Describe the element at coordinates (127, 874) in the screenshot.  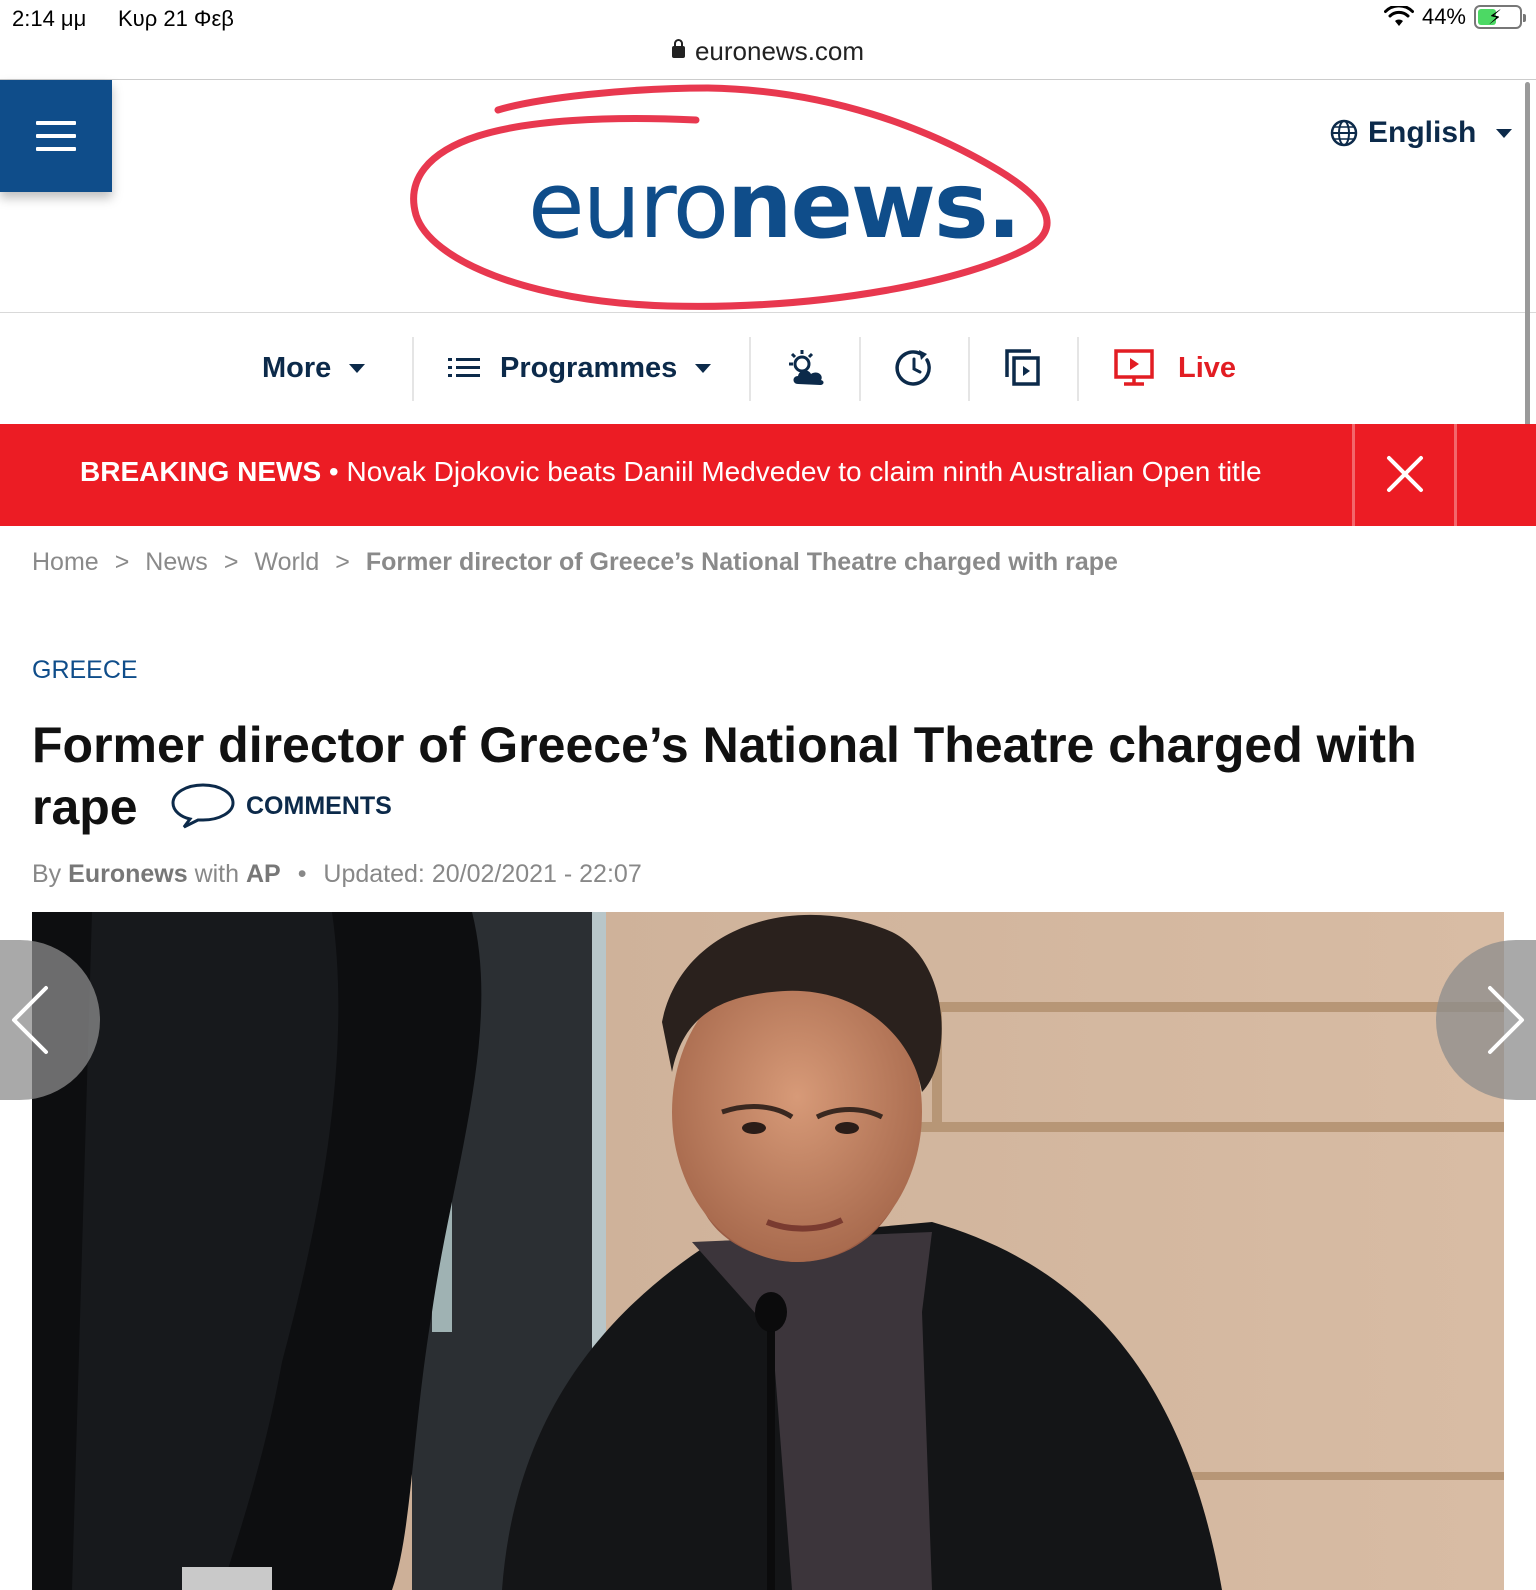
I see `byline-author: Euronews` at that location.